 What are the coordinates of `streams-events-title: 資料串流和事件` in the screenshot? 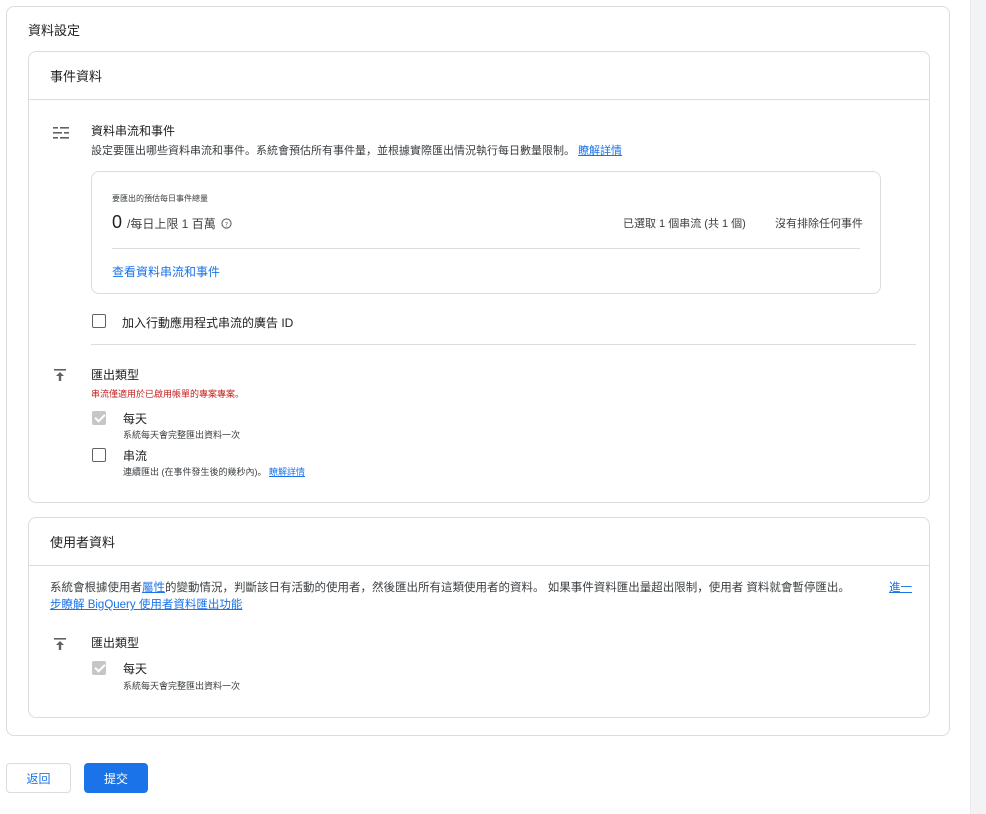 It's located at (133, 131).